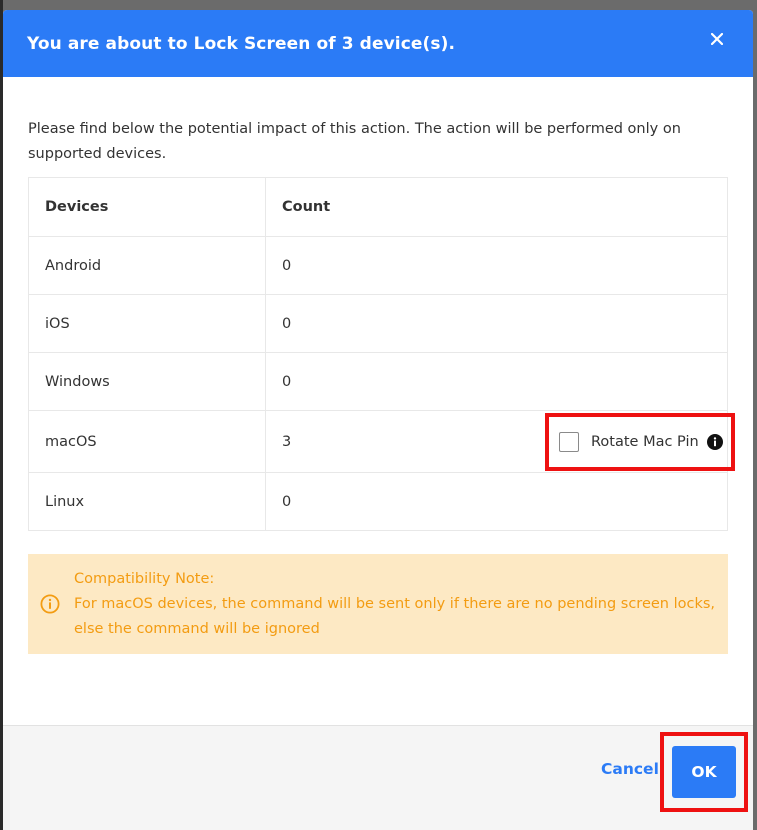 This screenshot has height=830, width=757. Describe the element at coordinates (287, 441) in the screenshot. I see `device-count: 3` at that location.